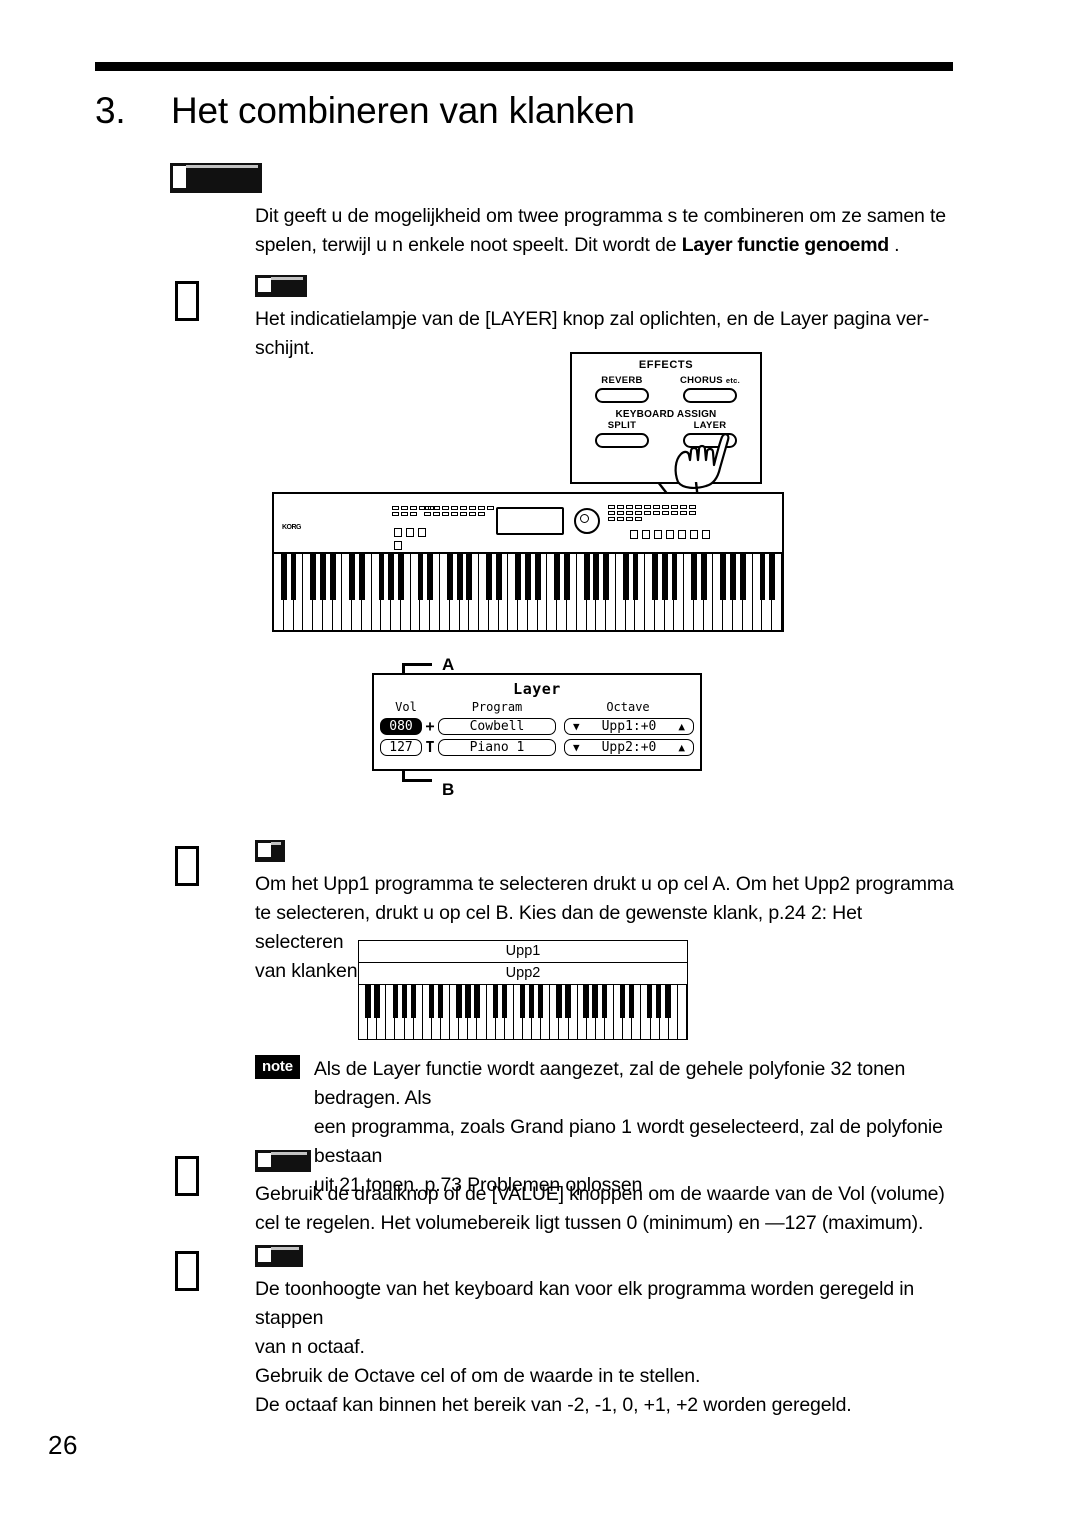 The width and height of the screenshot is (1080, 1528). I want to click on octave-up-arrow-upper1: ▲, so click(681, 726).